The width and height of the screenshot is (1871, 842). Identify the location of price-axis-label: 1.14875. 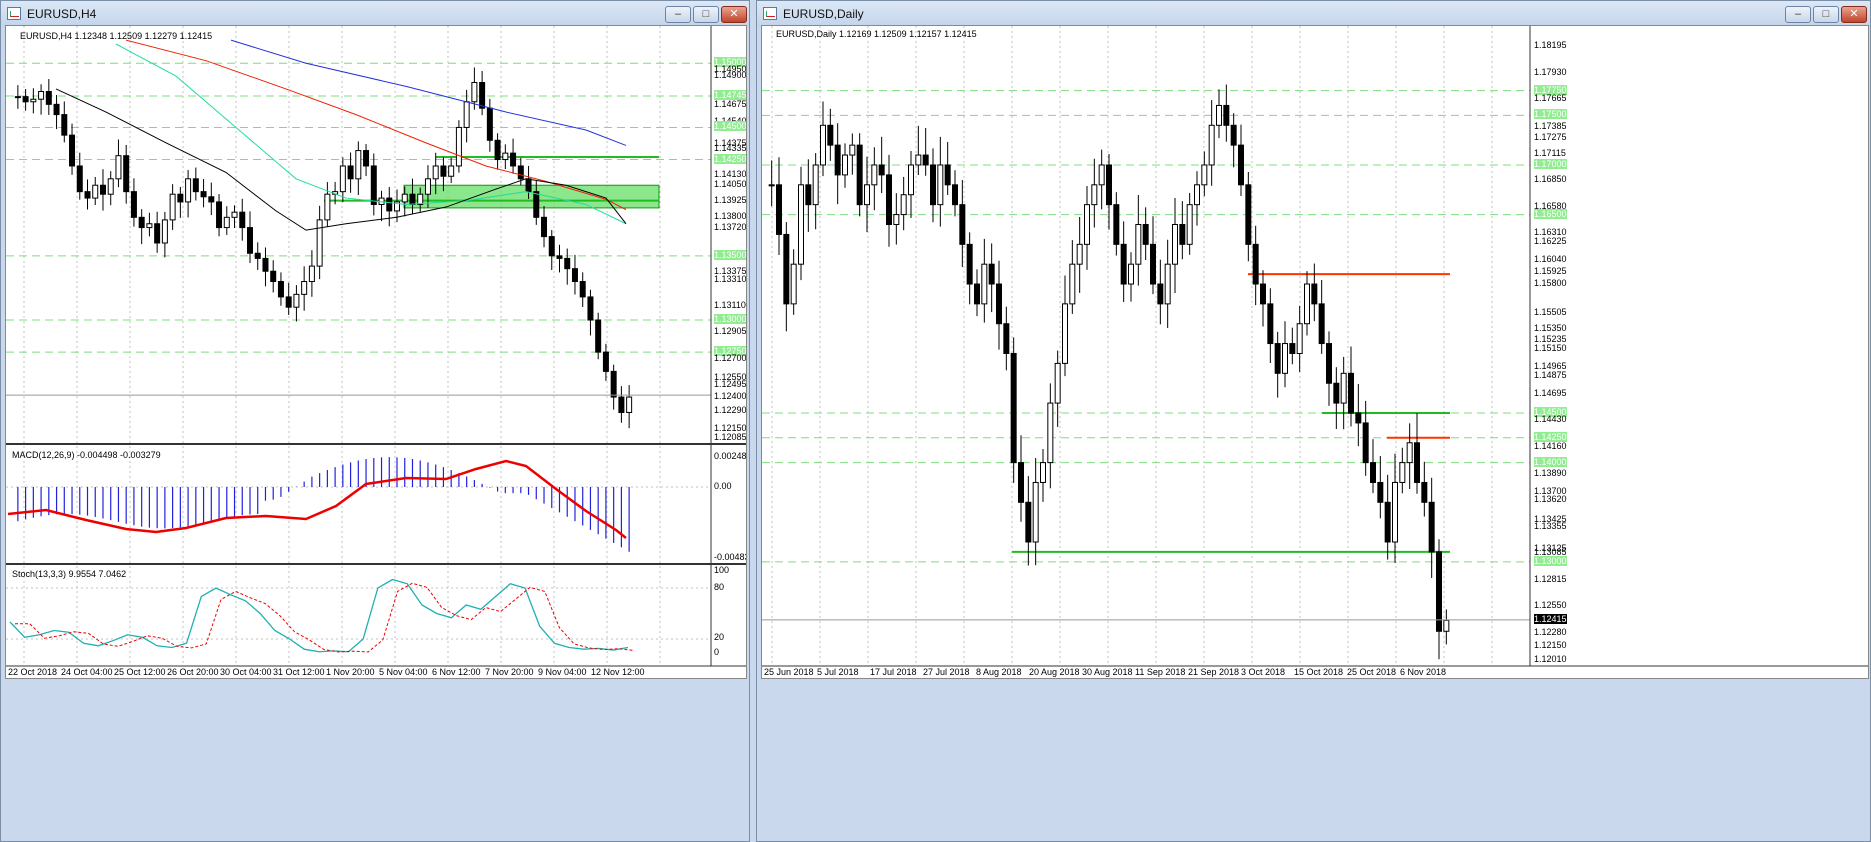
(1550, 374).